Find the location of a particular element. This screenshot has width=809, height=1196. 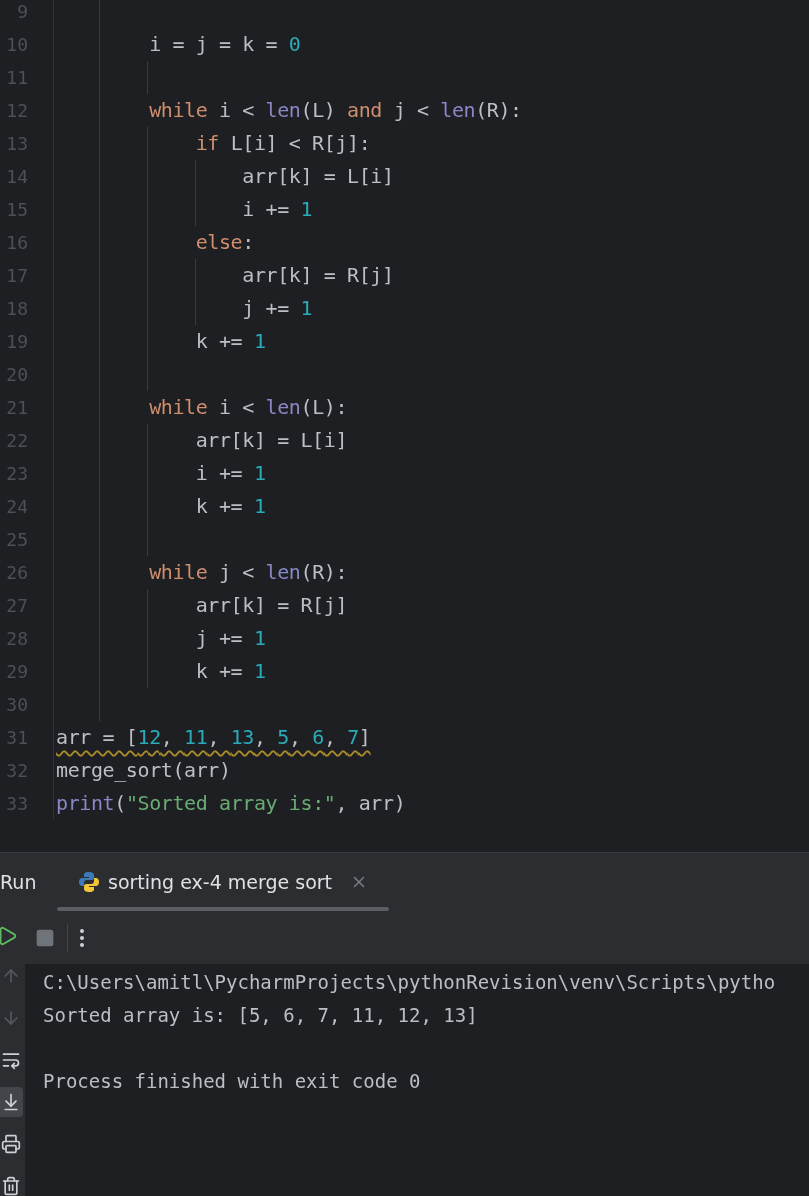

code-line: while j < len(R): is located at coordinates (248, 572).